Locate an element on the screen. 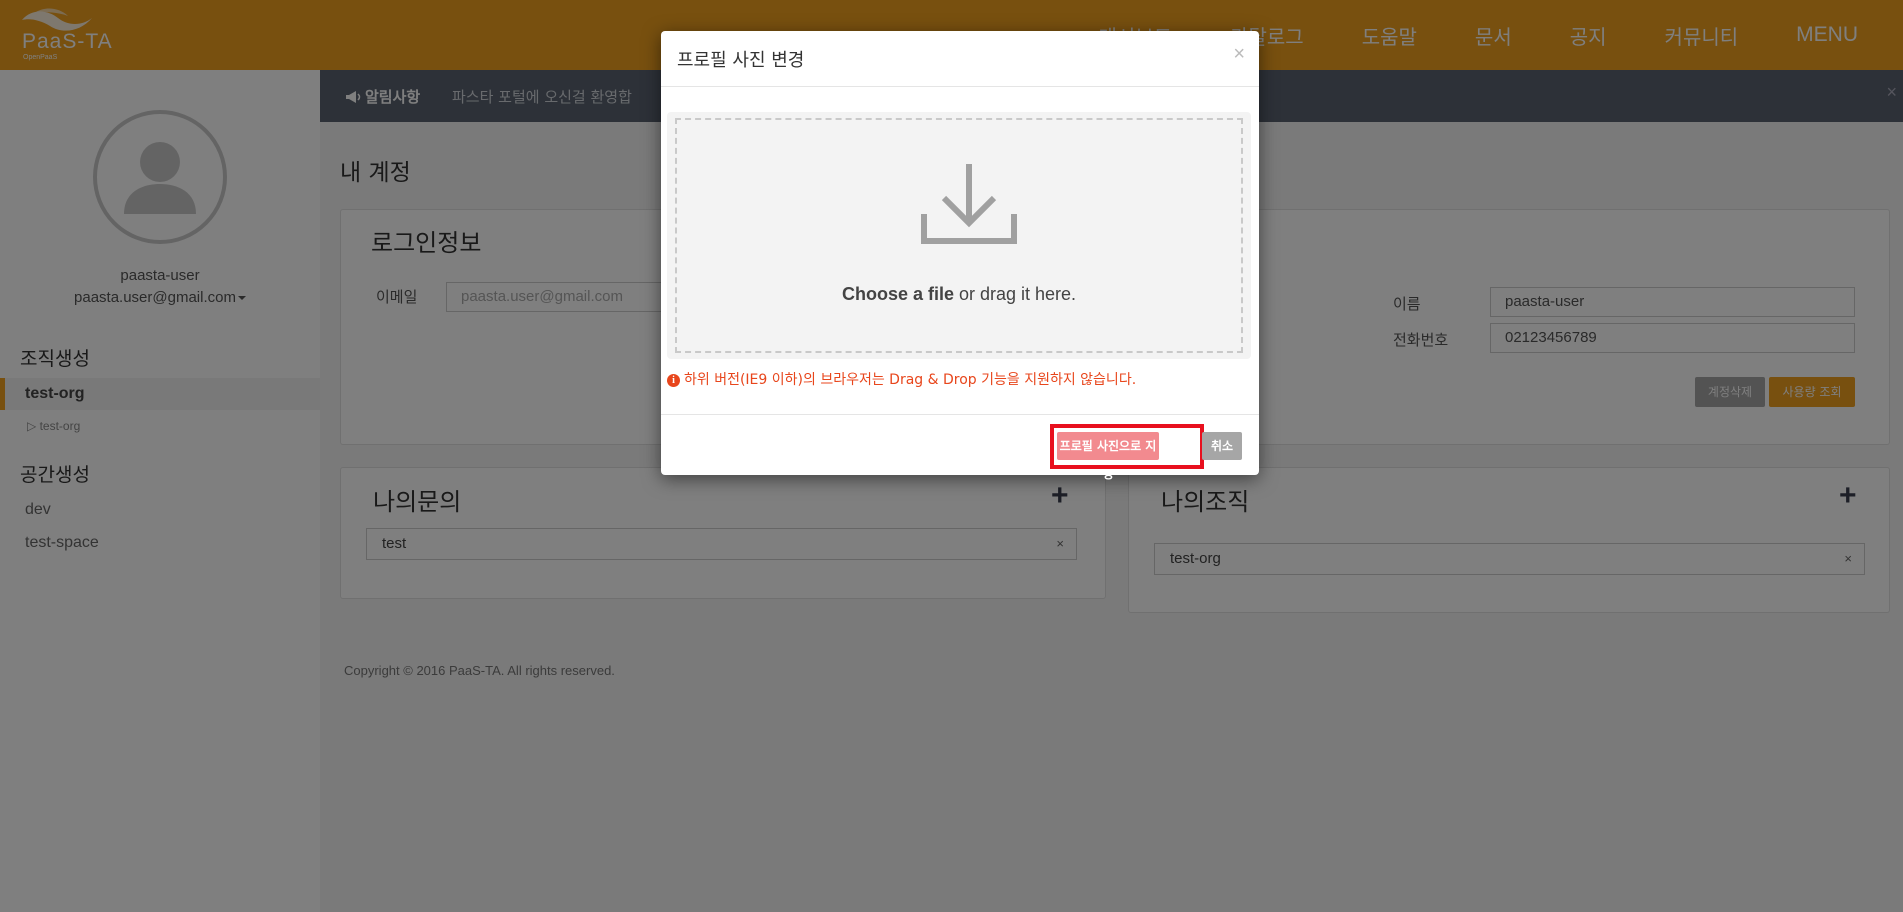 Image resolution: width=1903 pixels, height=912 pixels. dropzone-text: Choose a file or drag it here. is located at coordinates (959, 294).